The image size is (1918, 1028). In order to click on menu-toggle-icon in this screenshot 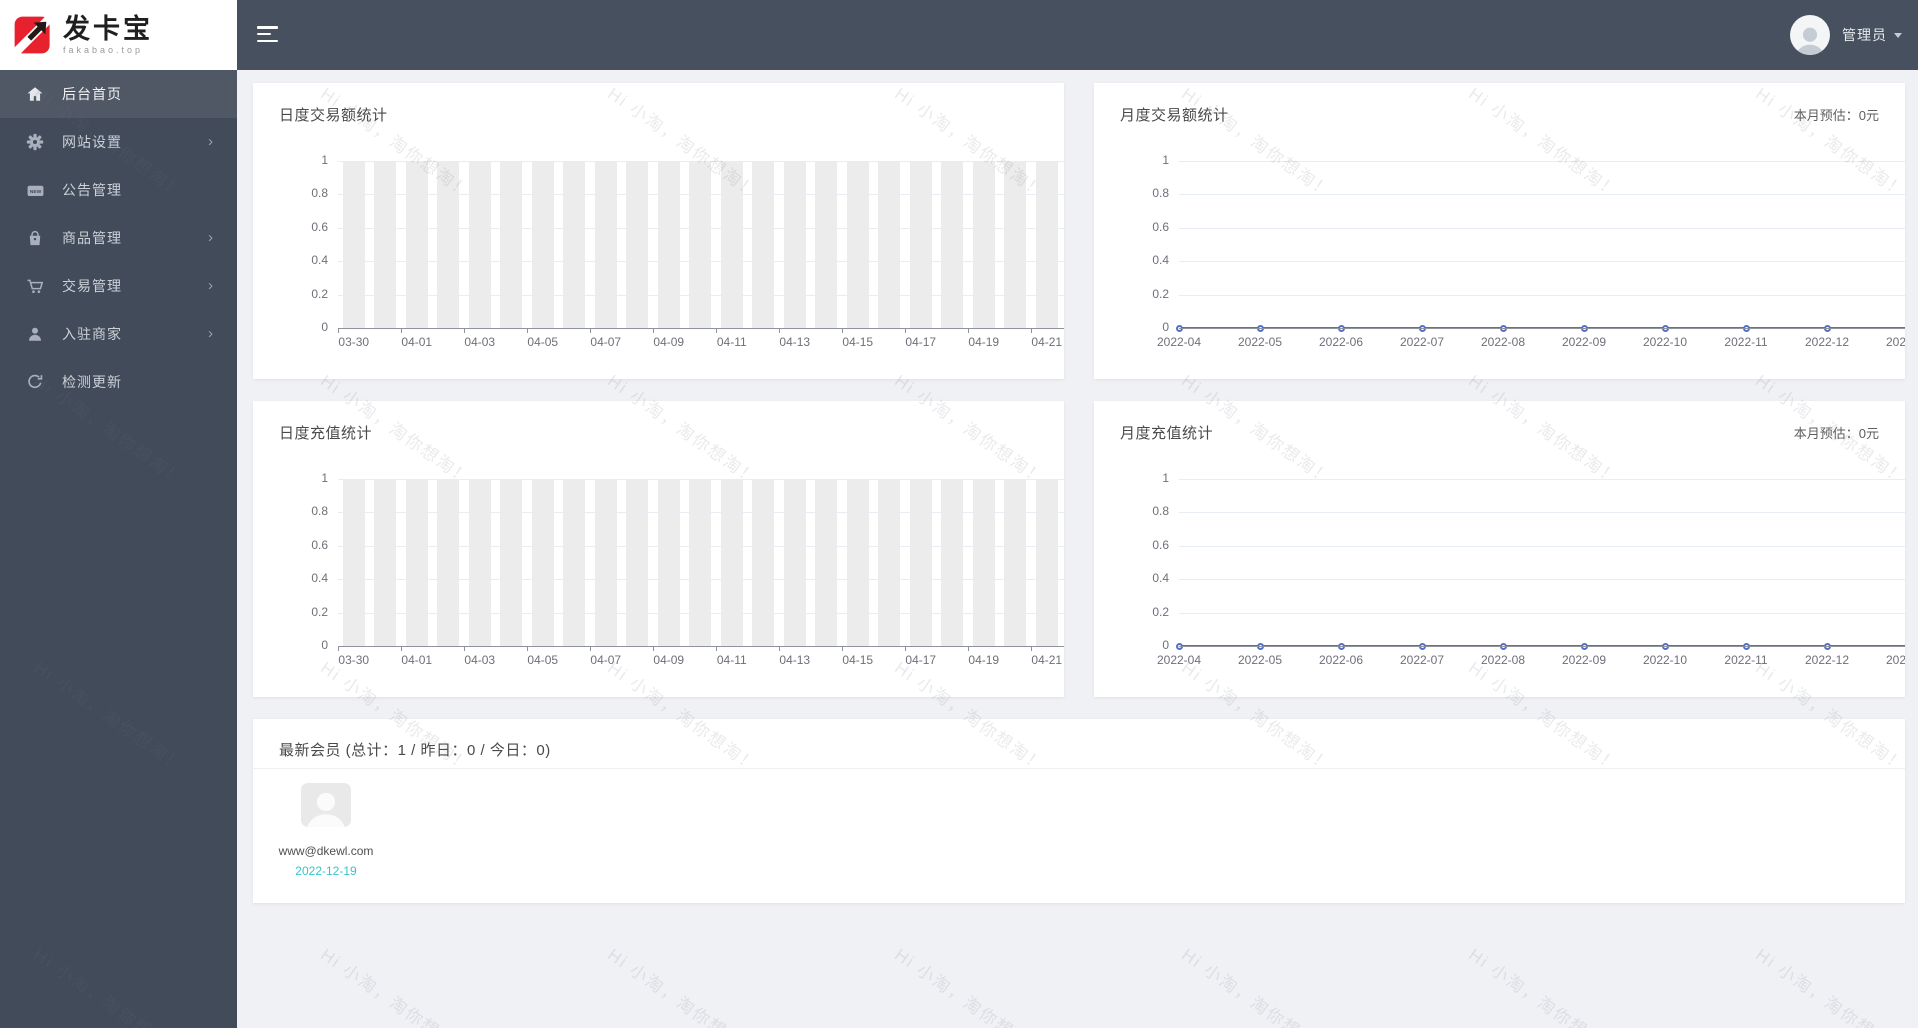, I will do `click(267, 36)`.